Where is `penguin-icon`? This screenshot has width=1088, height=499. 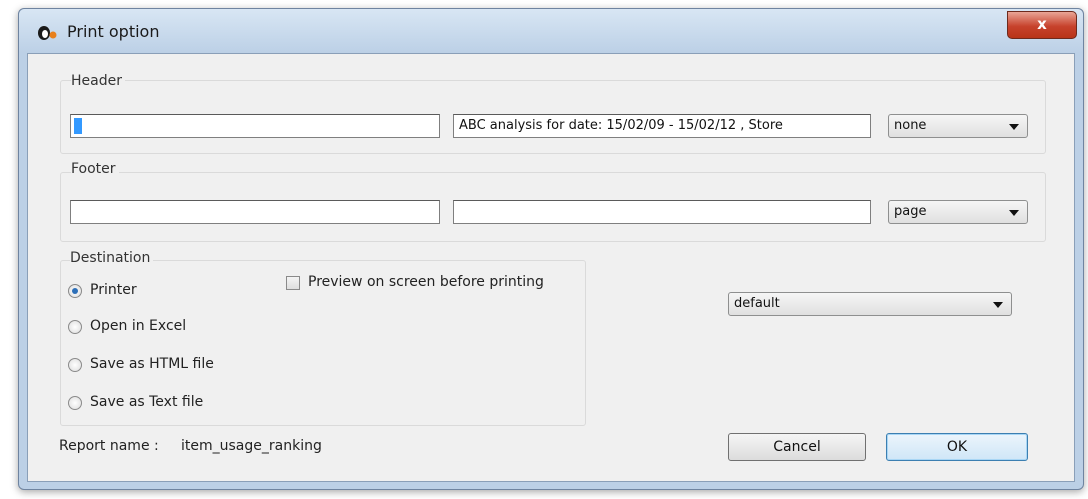 penguin-icon is located at coordinates (47, 33).